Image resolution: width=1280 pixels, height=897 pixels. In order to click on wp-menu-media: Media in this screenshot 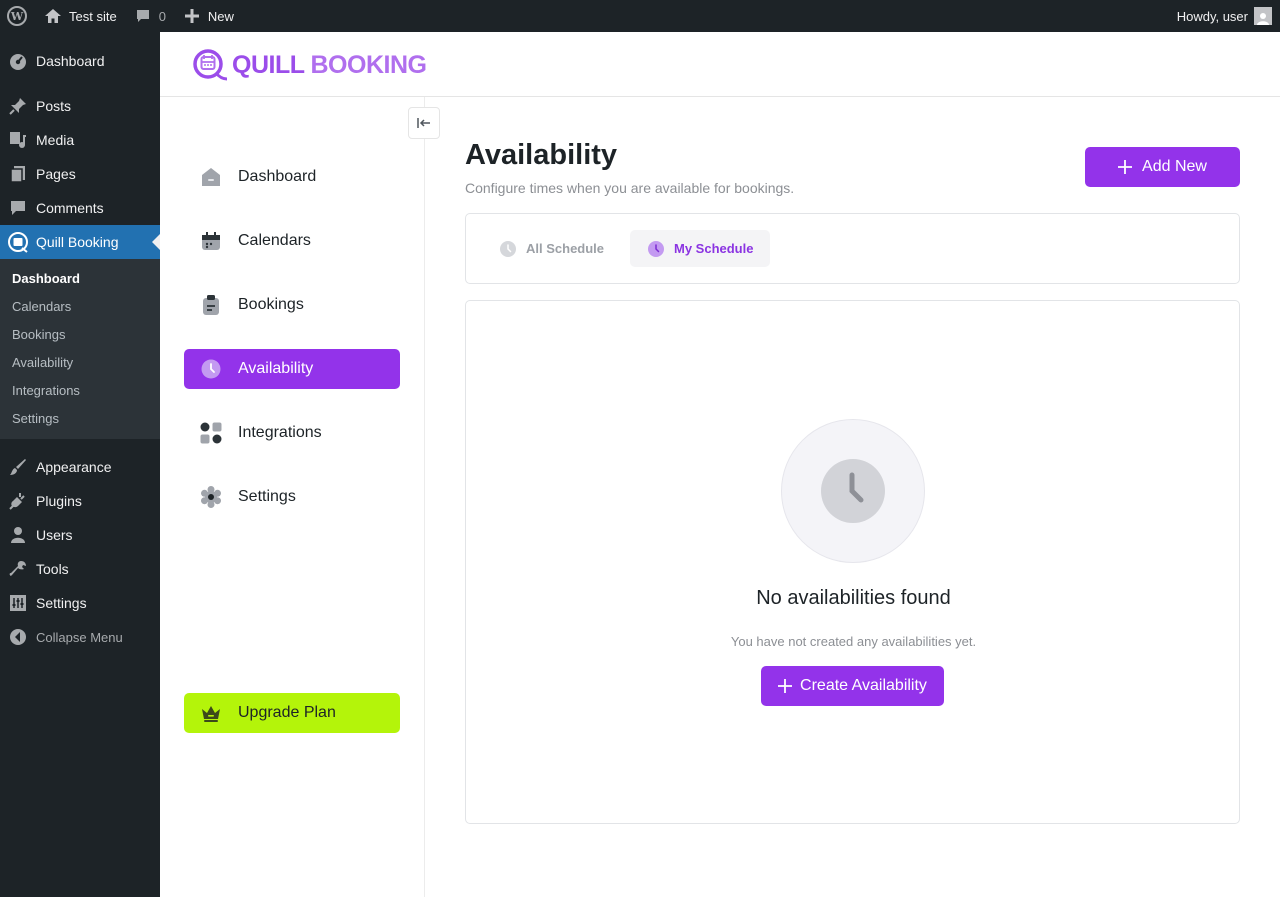, I will do `click(80, 140)`.